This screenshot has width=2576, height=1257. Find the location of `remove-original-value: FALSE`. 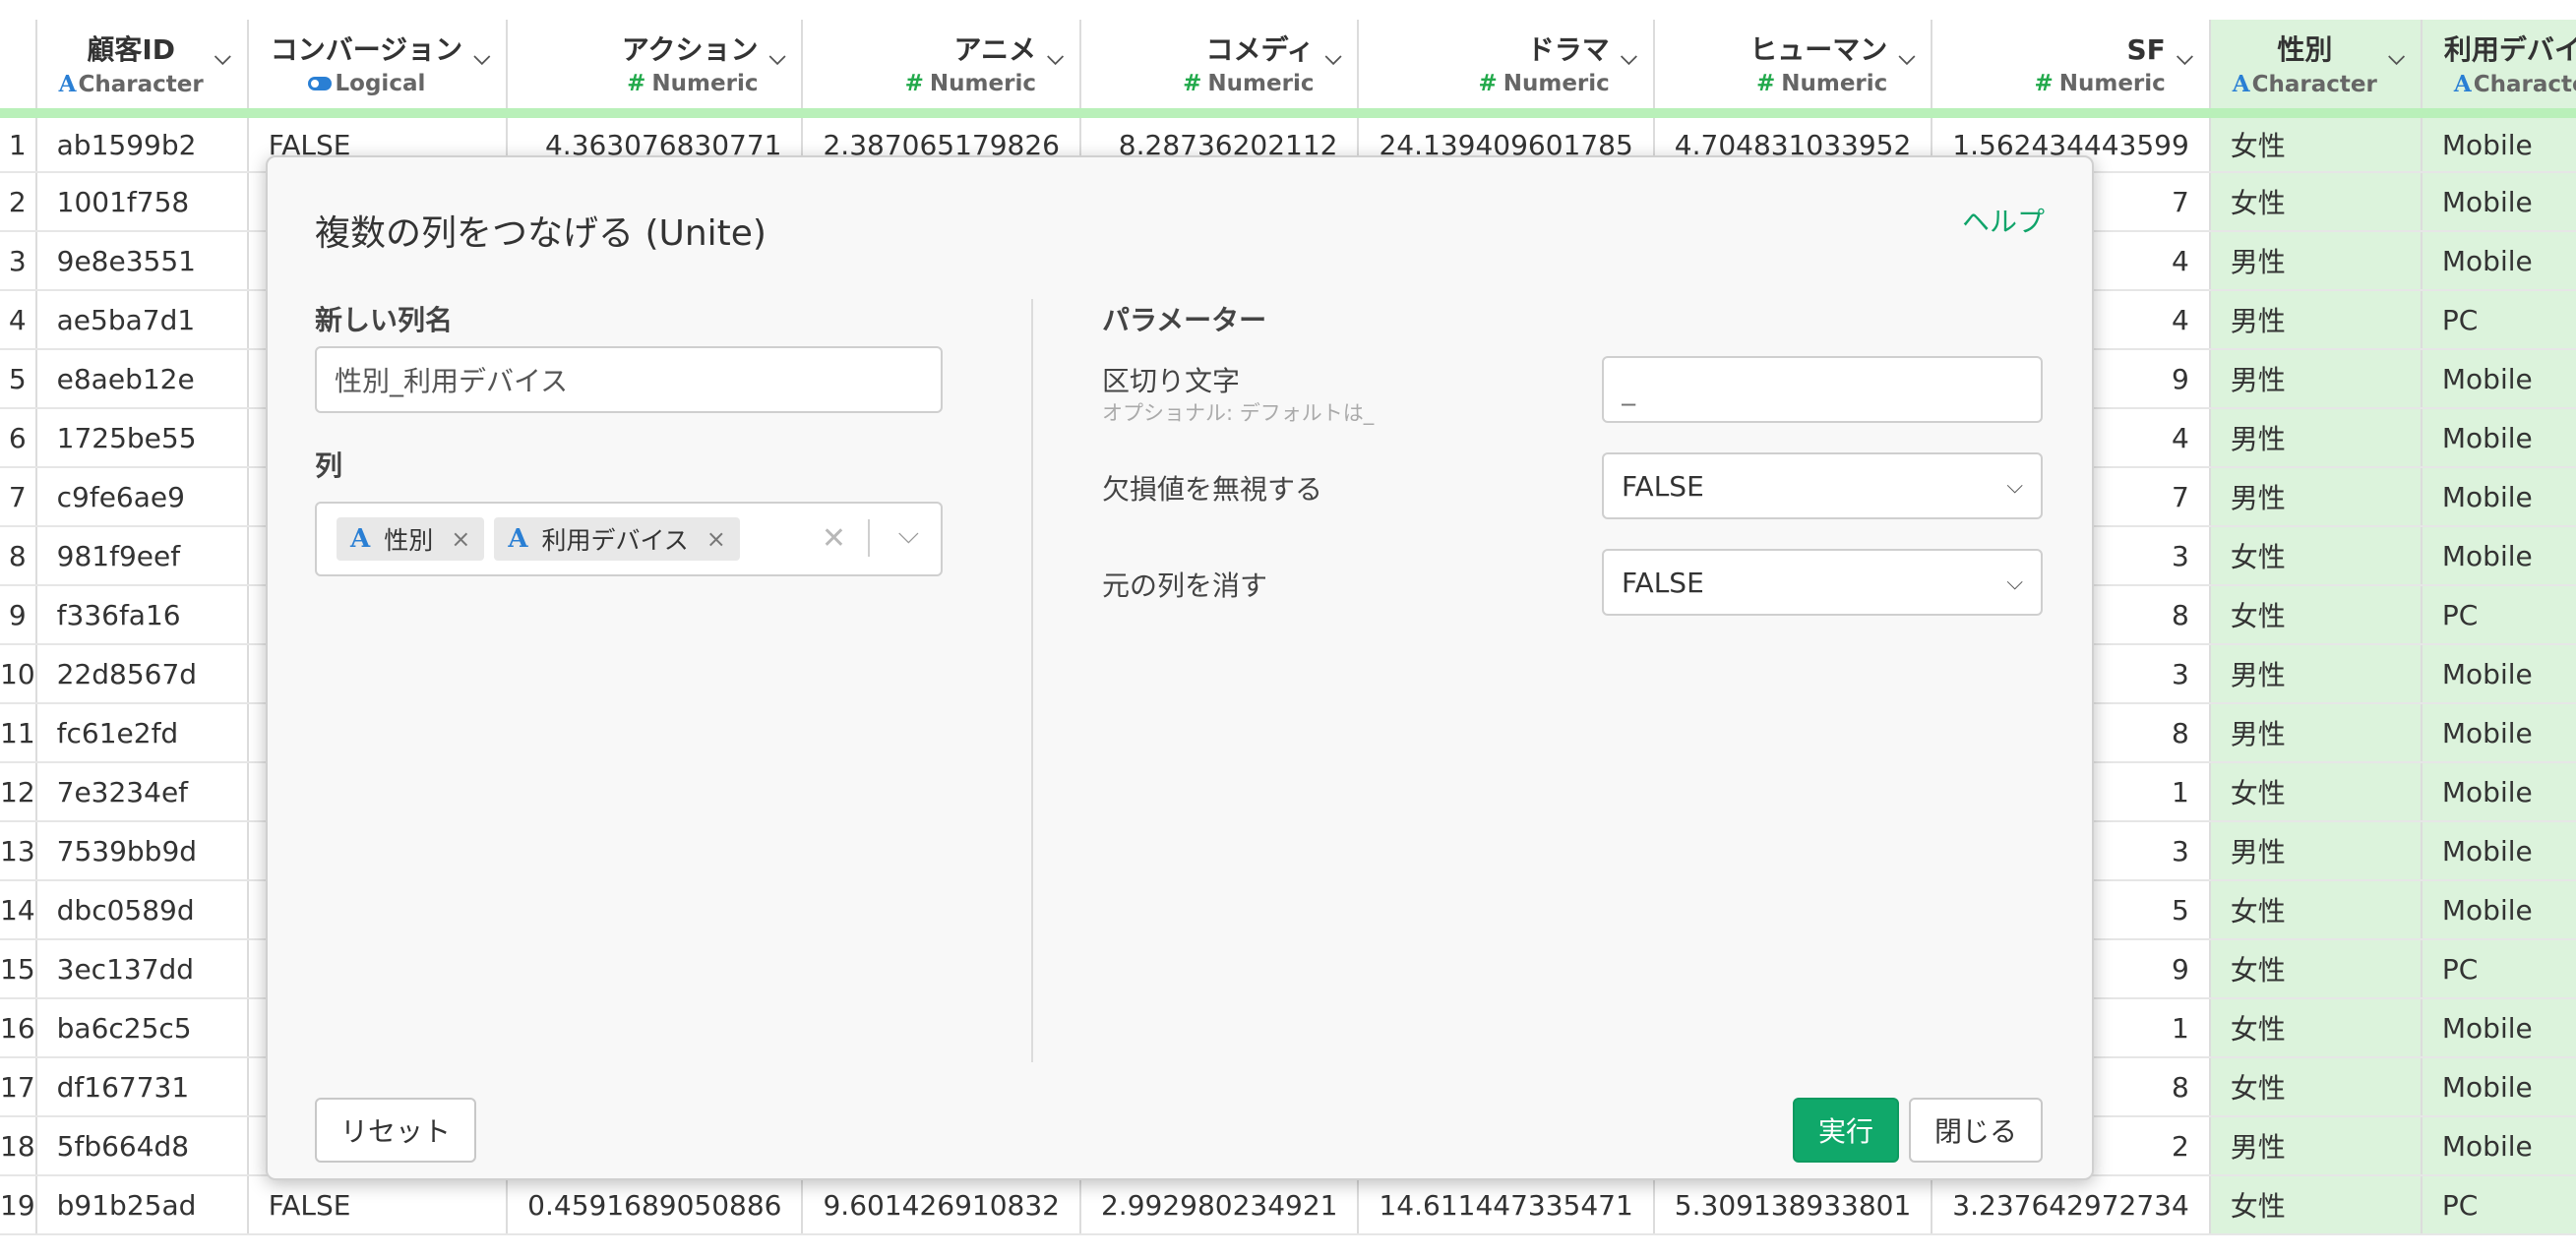

remove-original-value: FALSE is located at coordinates (1663, 582).